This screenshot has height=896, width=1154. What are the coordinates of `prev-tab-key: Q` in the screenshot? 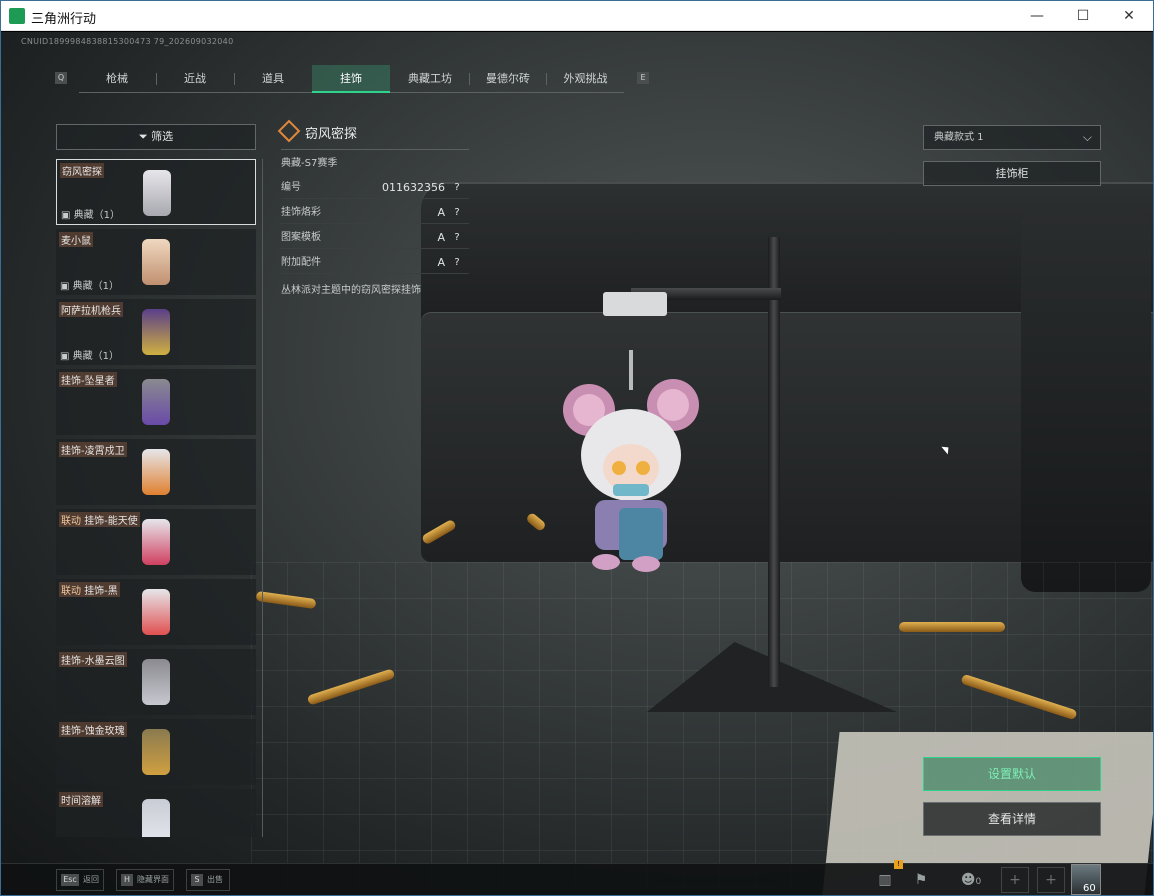 It's located at (61, 78).